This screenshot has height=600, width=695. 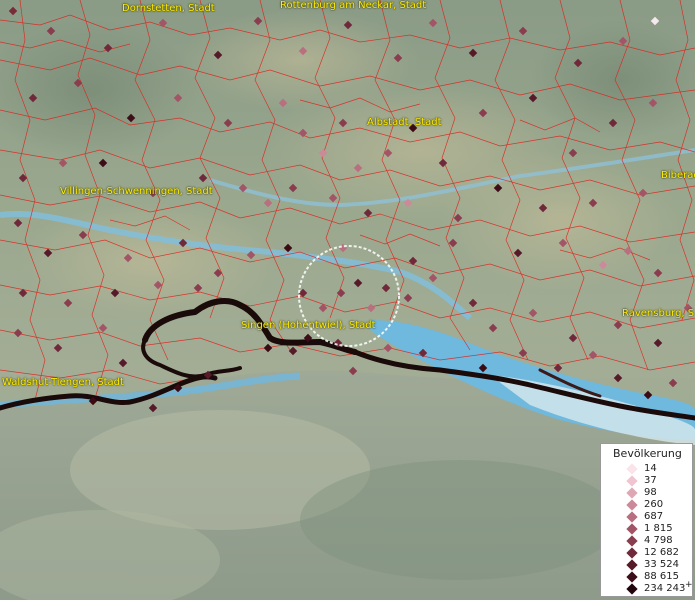 I want to click on city-label-rottenburg: Rottenburg am Neckar, Stadt, so click(x=353, y=6).